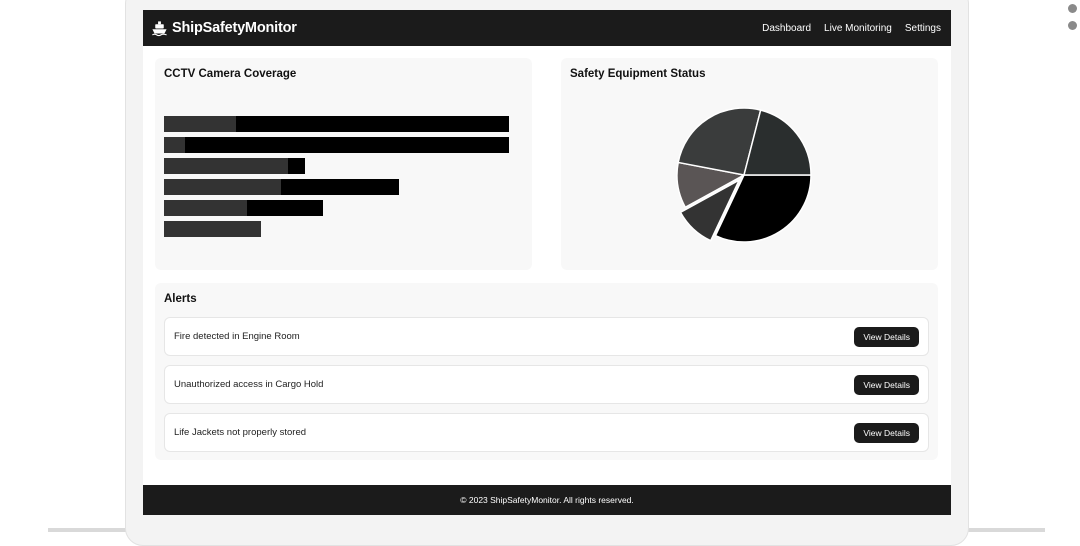 The height and width of the screenshot is (546, 1080). Describe the element at coordinates (249, 384) in the screenshot. I see `alert-text: Unauthorized access in Cargo Hold` at that location.